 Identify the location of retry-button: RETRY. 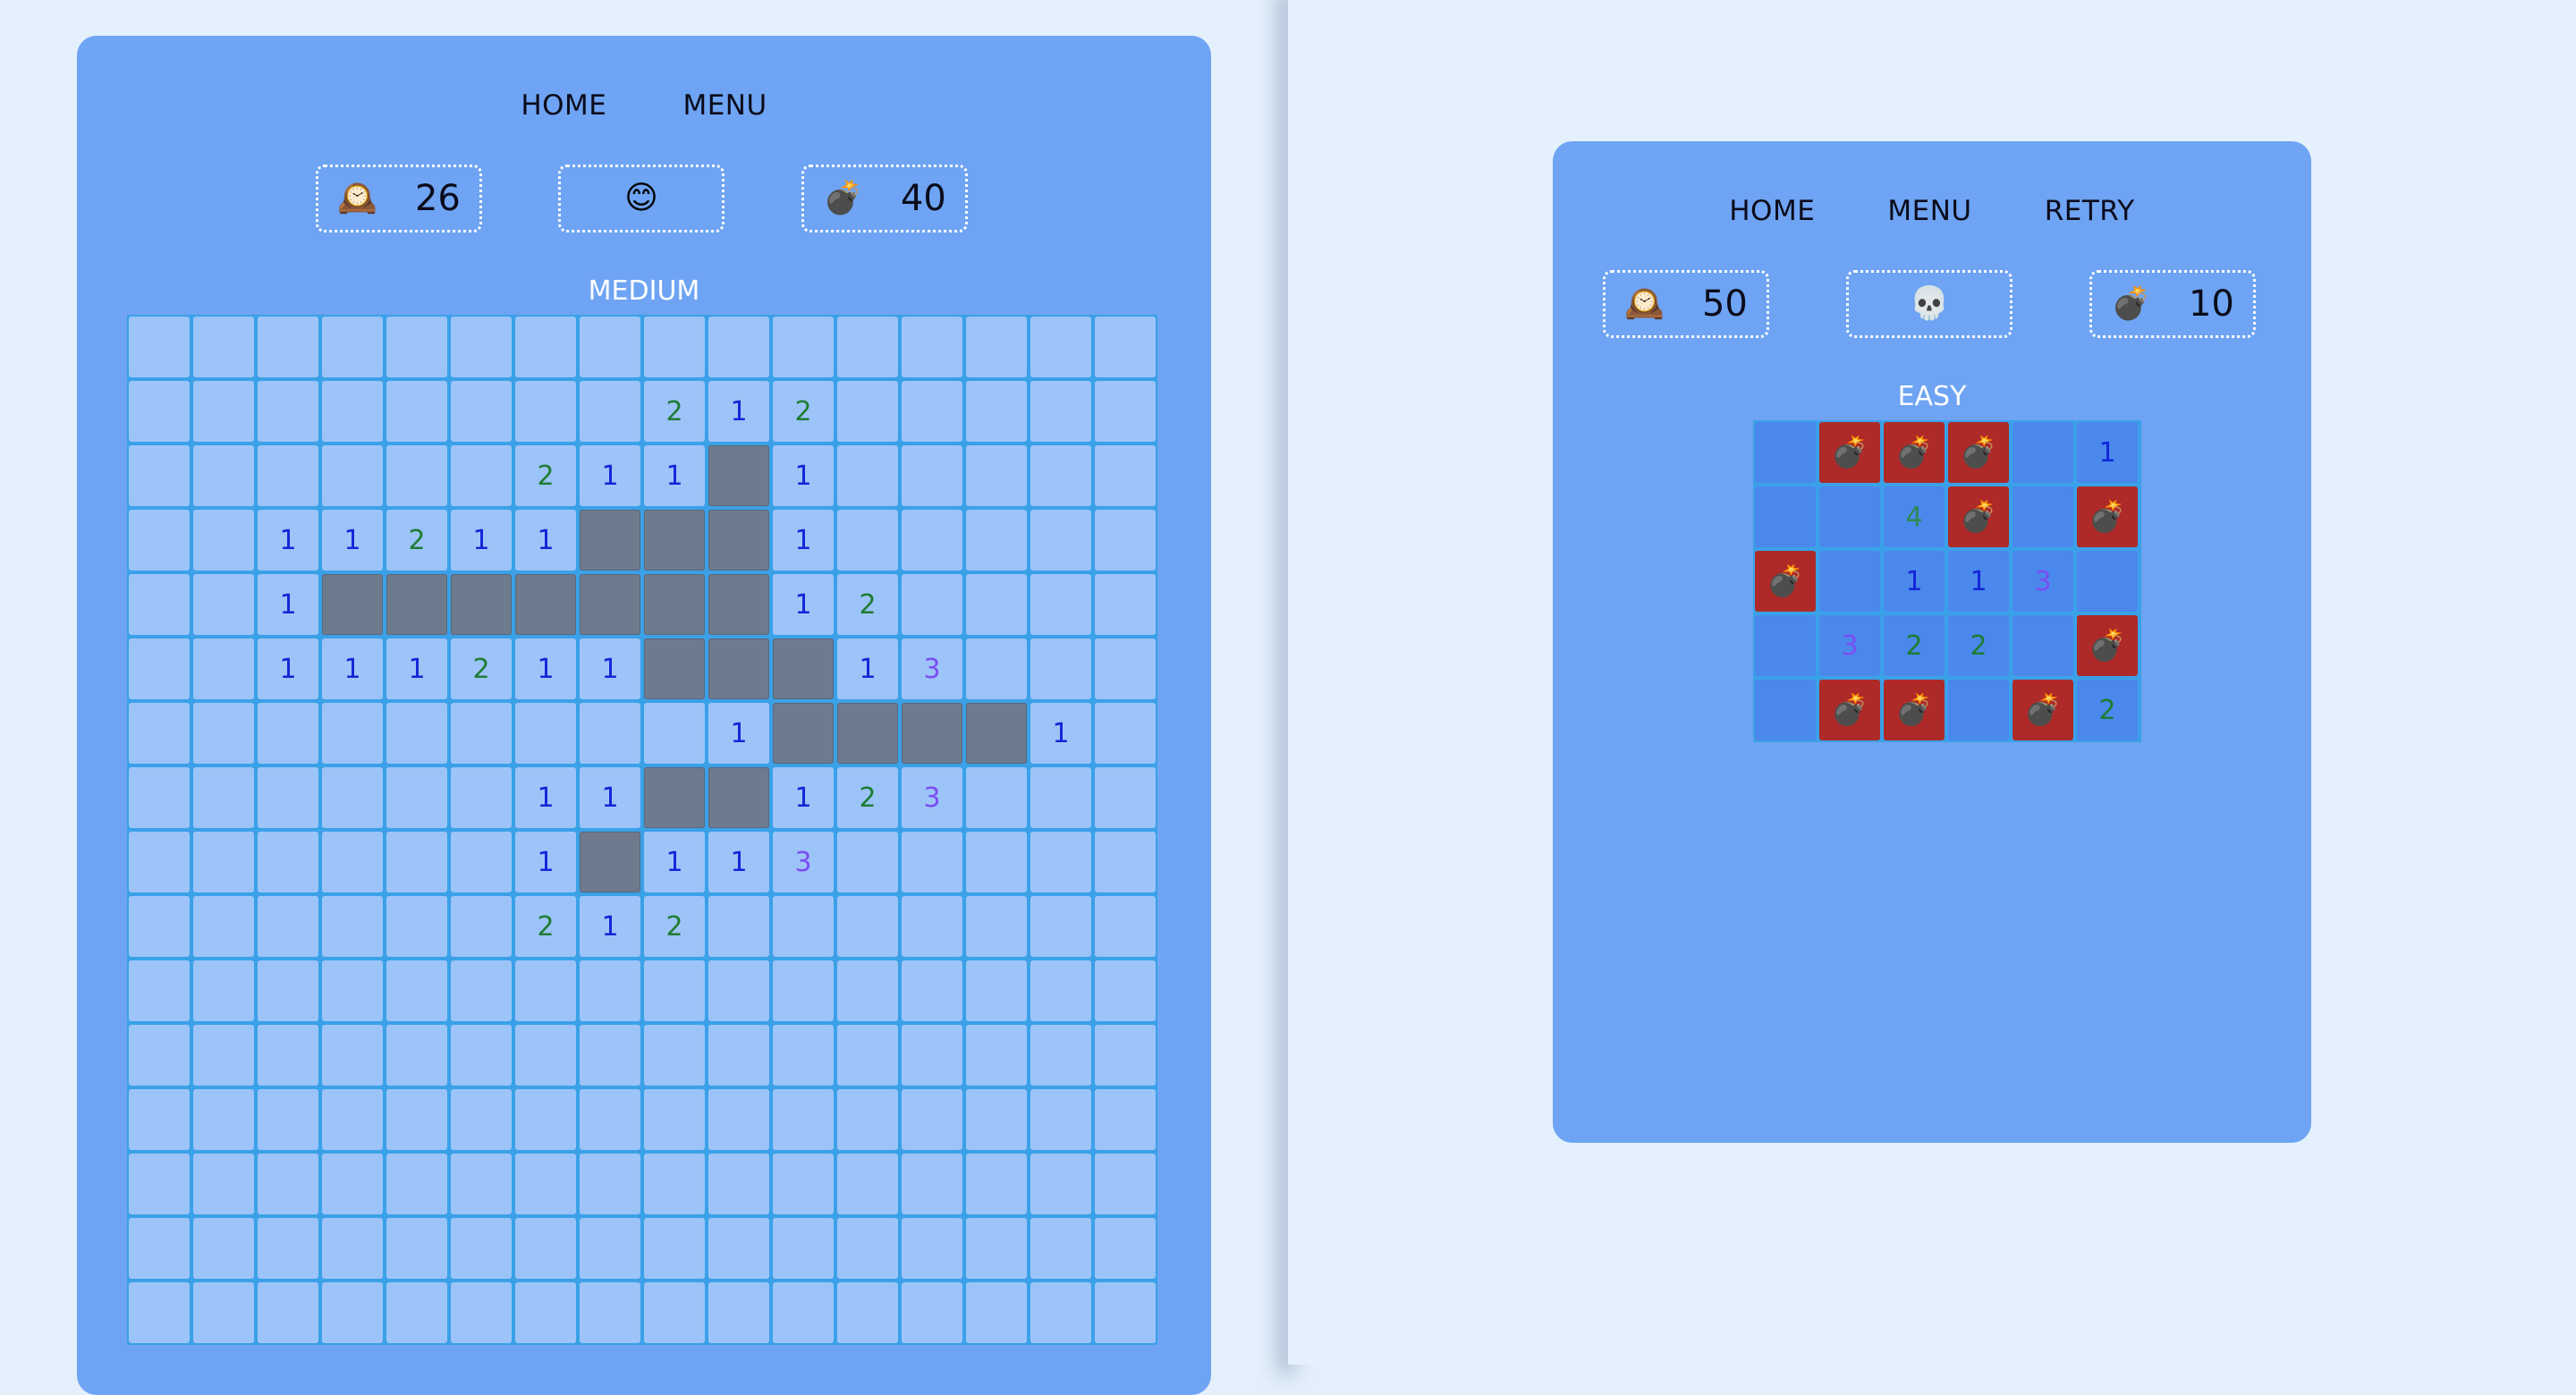
(2090, 211).